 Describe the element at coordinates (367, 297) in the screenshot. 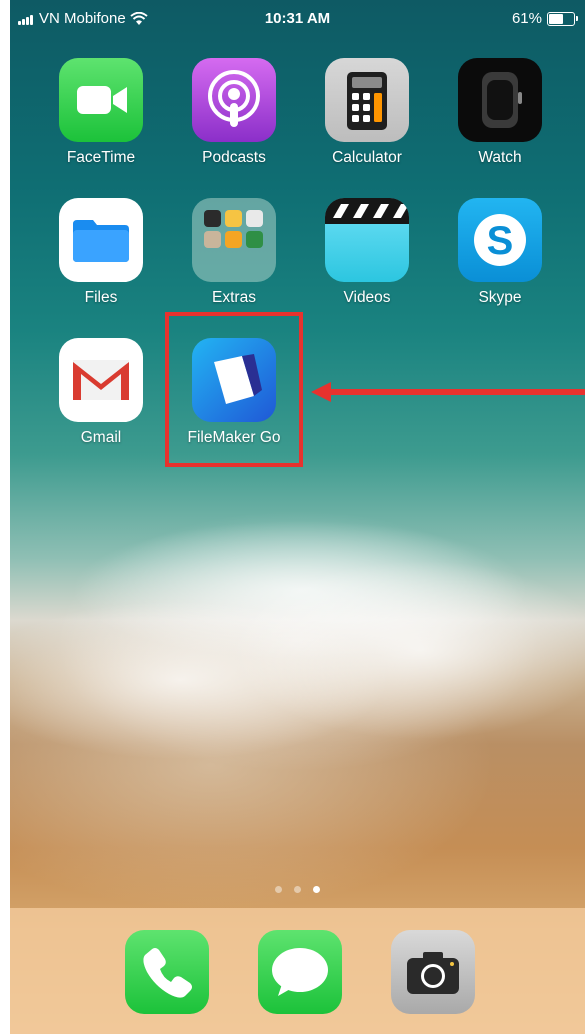

I see `app-label: Videos` at that location.